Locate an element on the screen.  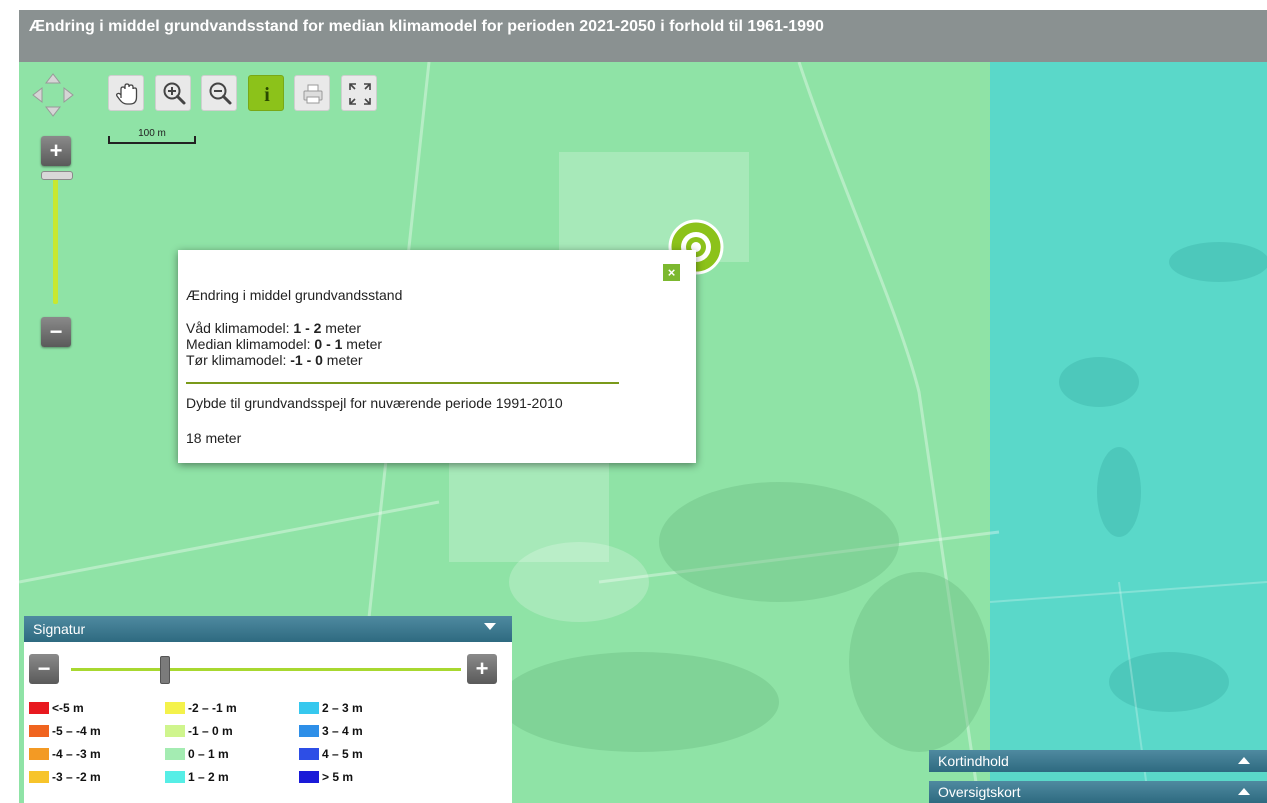
info-icon: i is located at coordinates (267, 95).